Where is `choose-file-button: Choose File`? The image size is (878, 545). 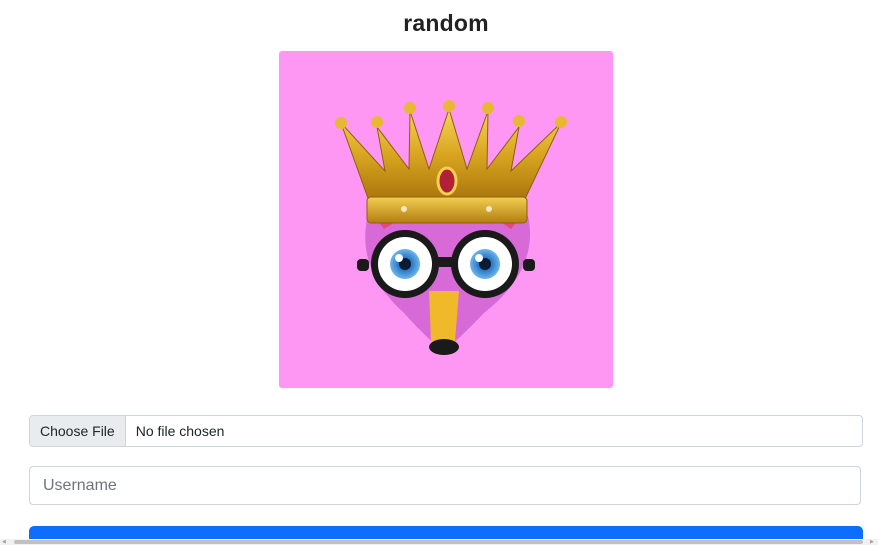
choose-file-button: Choose File is located at coordinates (78, 431).